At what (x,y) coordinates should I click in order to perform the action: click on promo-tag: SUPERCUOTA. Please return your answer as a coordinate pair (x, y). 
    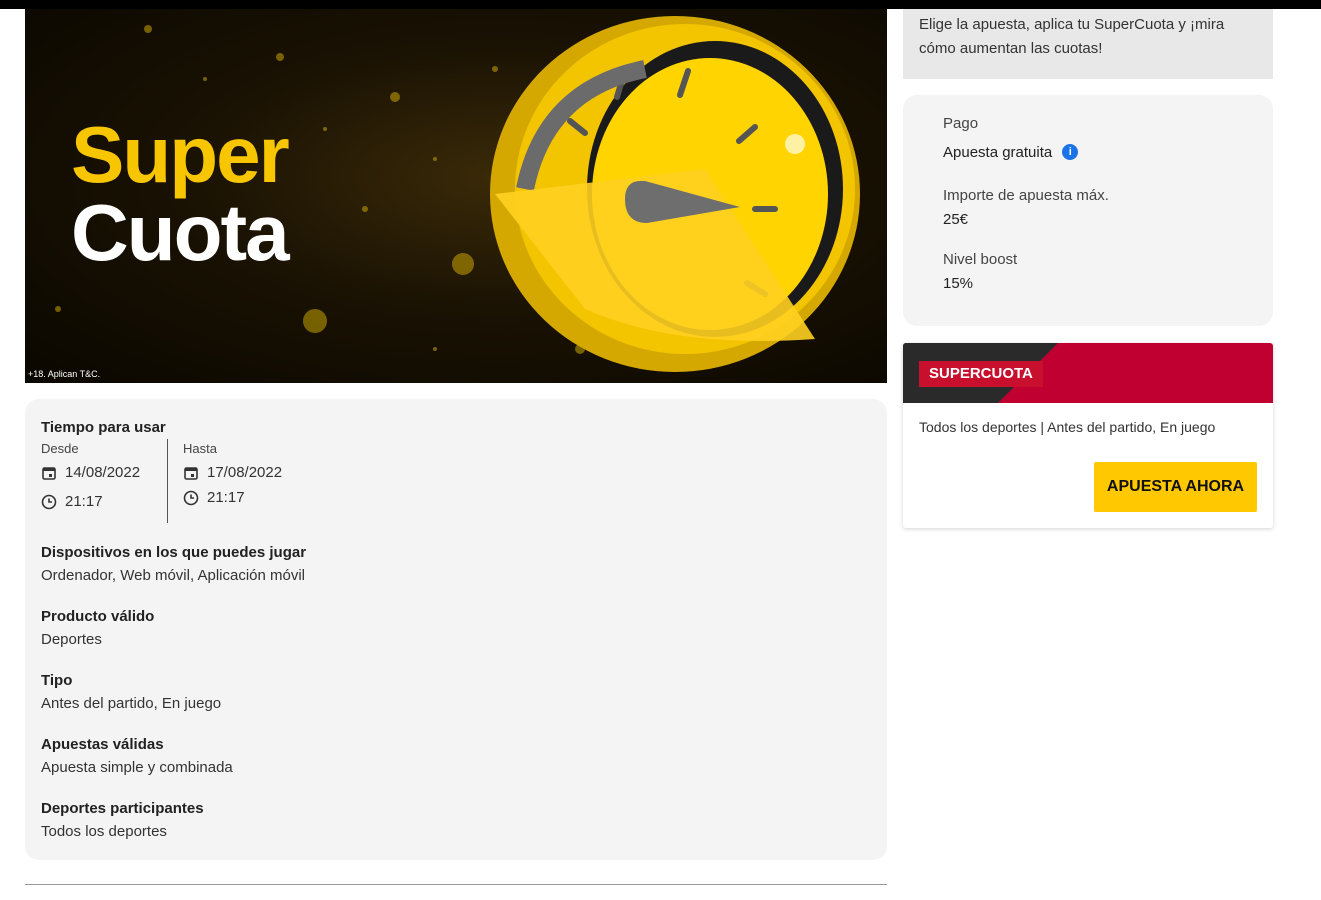
    Looking at the image, I should click on (981, 374).